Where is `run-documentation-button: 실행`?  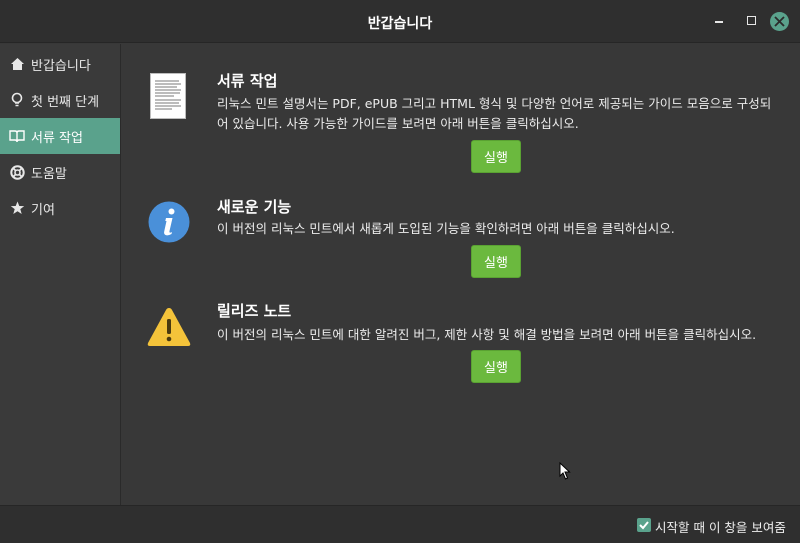 run-documentation-button: 실행 is located at coordinates (496, 156).